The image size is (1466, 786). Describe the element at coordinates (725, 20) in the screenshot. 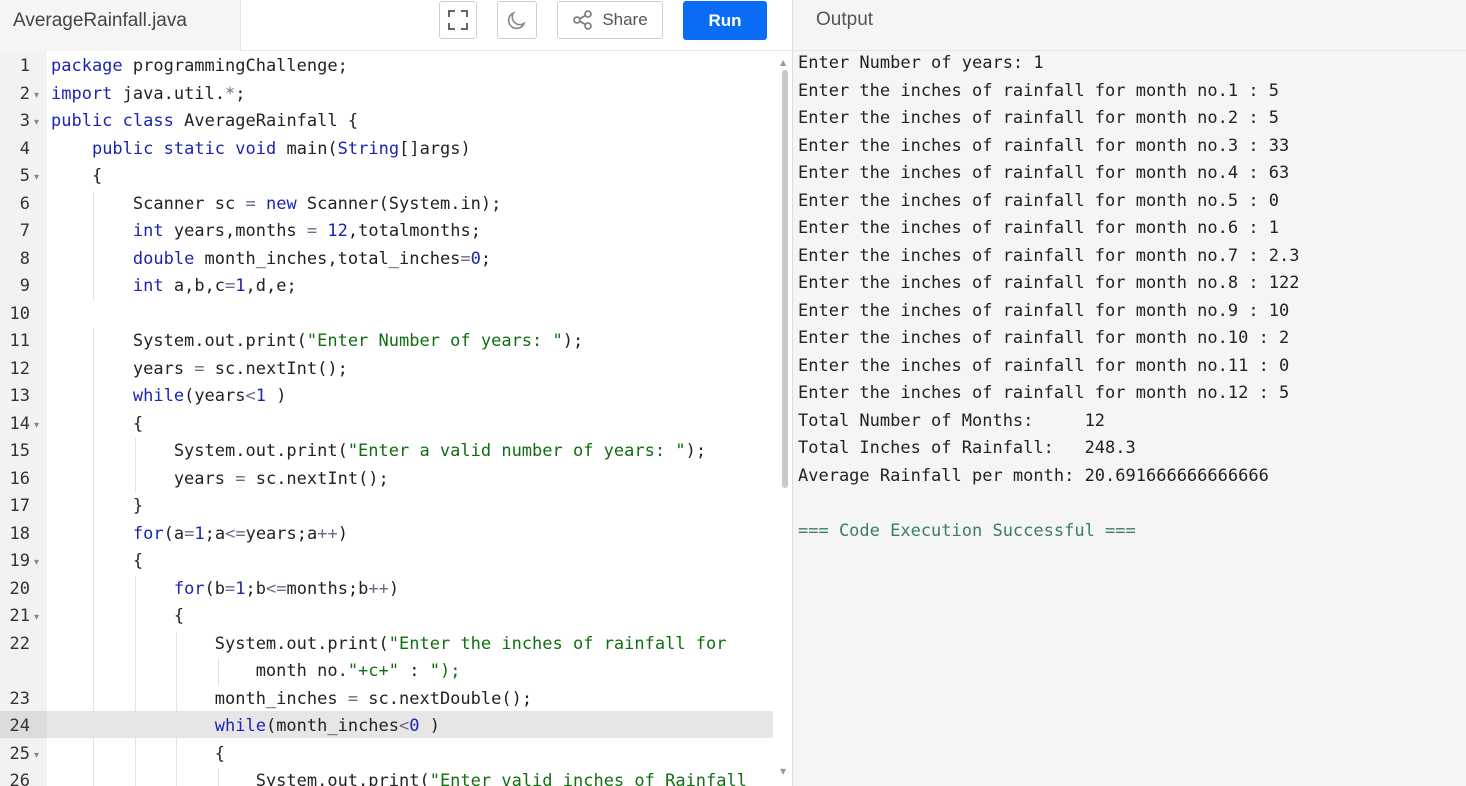

I see `run-button: Run` at that location.